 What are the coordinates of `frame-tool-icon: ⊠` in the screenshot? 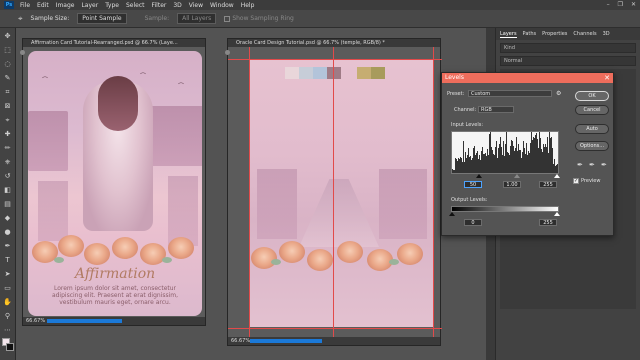 It's located at (8, 106).